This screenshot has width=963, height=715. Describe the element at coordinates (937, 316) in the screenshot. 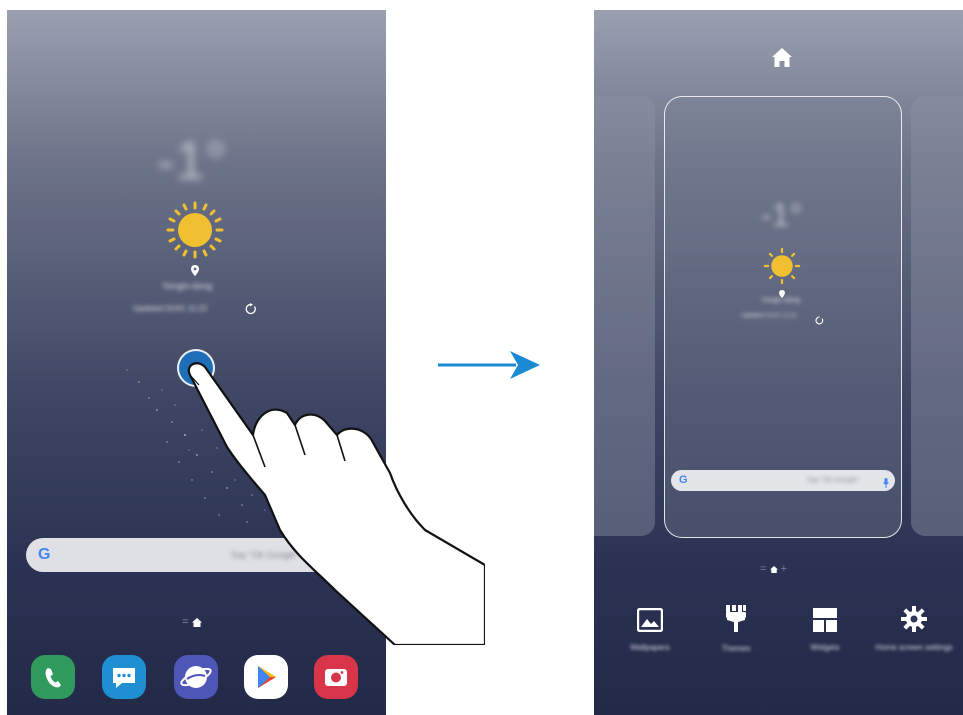

I see `next-page-preview` at that location.